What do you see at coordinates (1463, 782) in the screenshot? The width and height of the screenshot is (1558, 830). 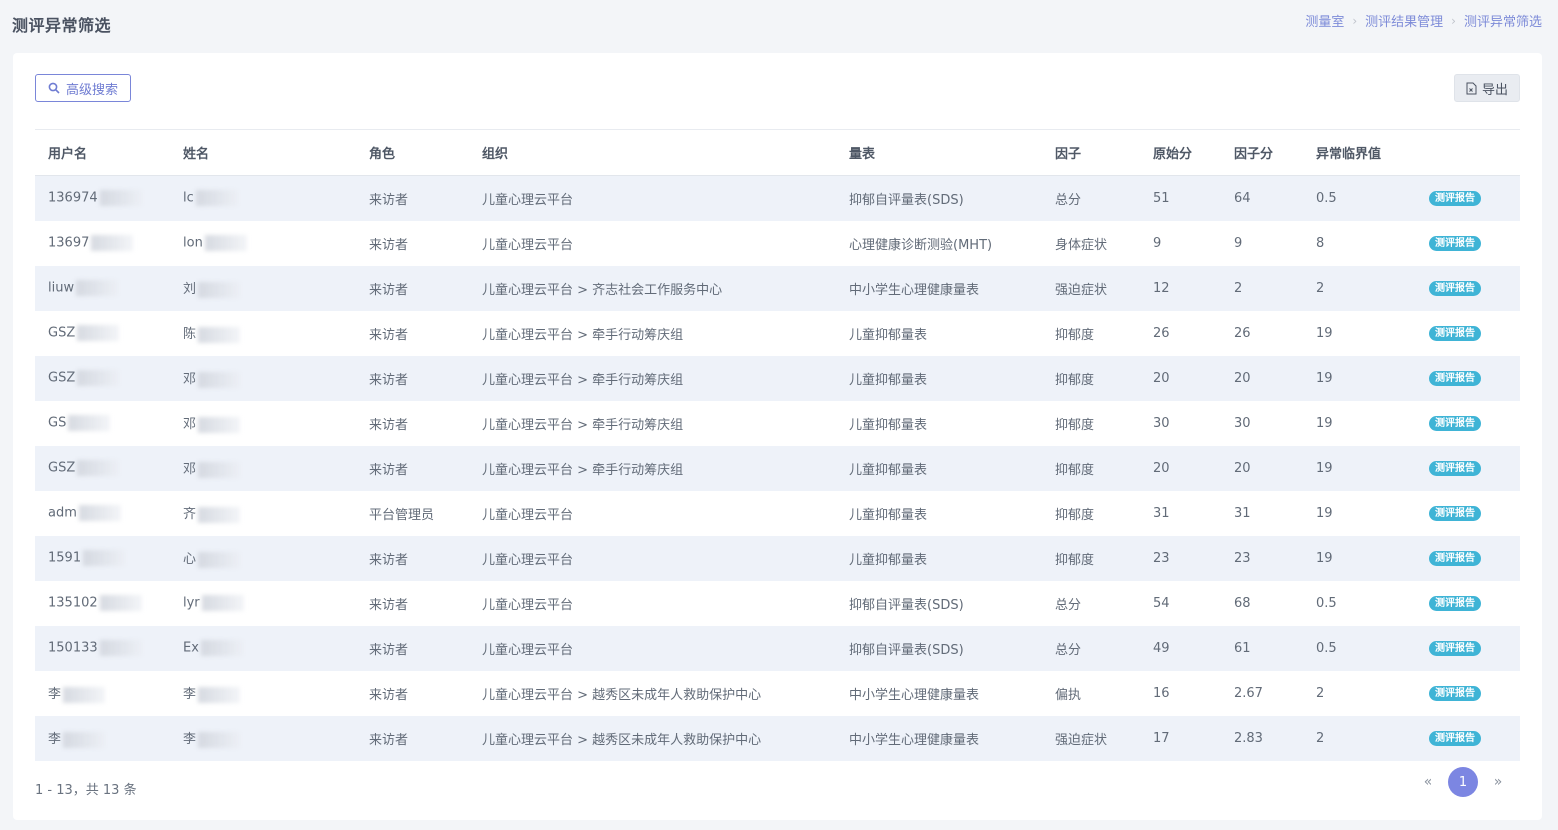 I see `page-button-current: 1` at bounding box center [1463, 782].